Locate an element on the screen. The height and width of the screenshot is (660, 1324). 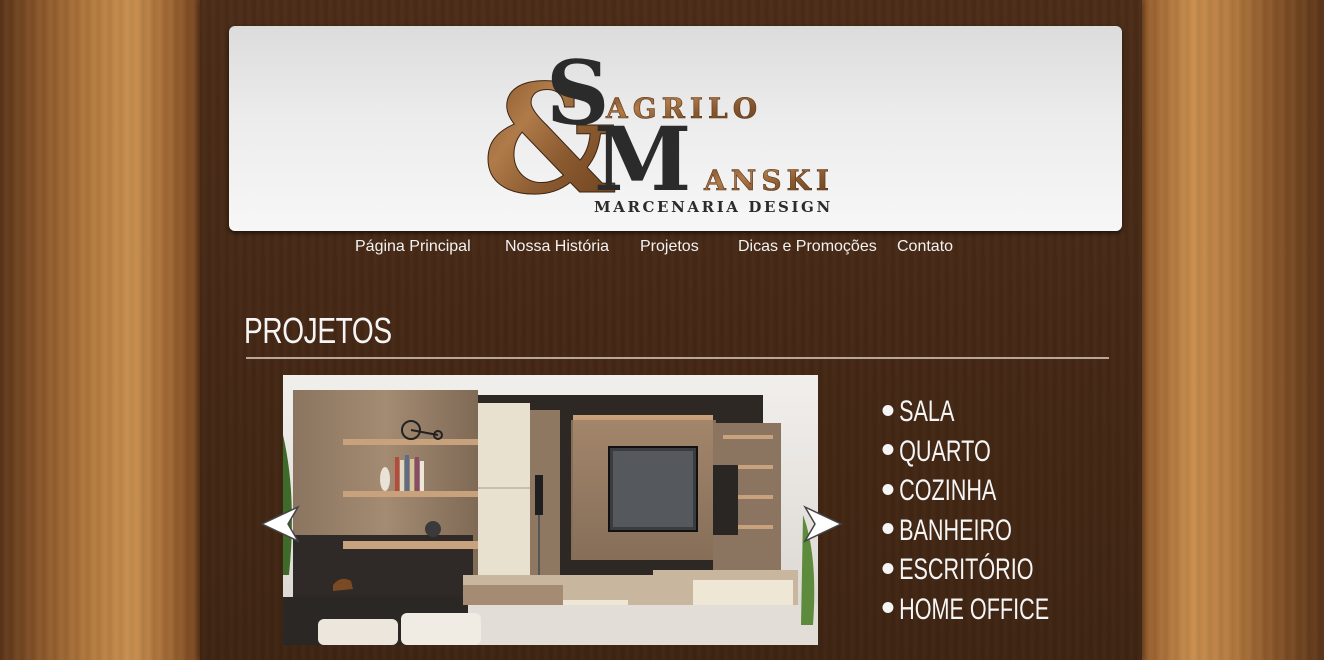
category-escritorio: ESCRITÓRIO is located at coordinates (965, 571).